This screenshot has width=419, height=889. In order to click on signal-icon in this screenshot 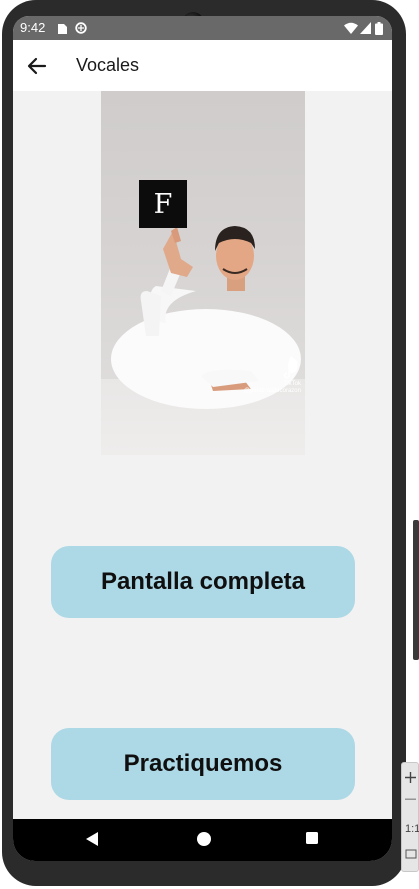, I will do `click(365, 28)`.